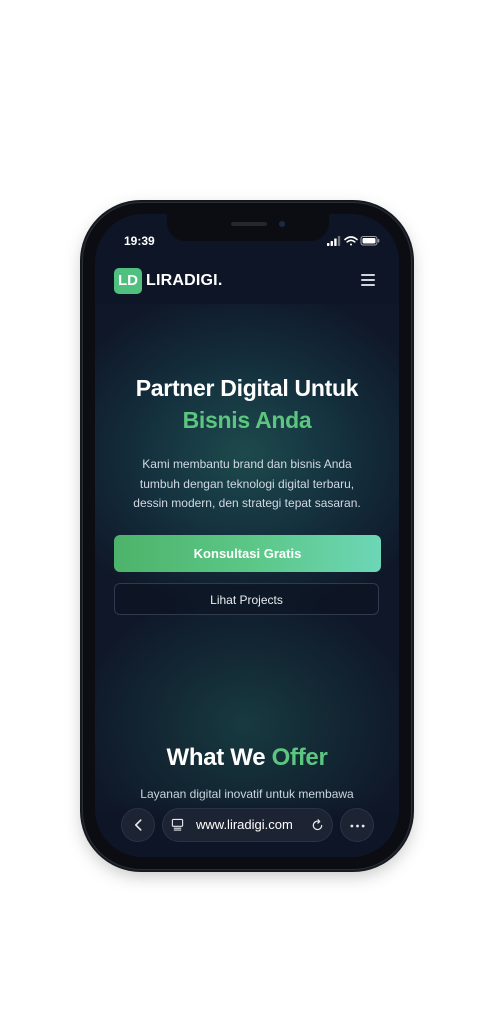 The height and width of the screenshot is (1024, 490). Describe the element at coordinates (351, 241) in the screenshot. I see `wifi-icon` at that location.